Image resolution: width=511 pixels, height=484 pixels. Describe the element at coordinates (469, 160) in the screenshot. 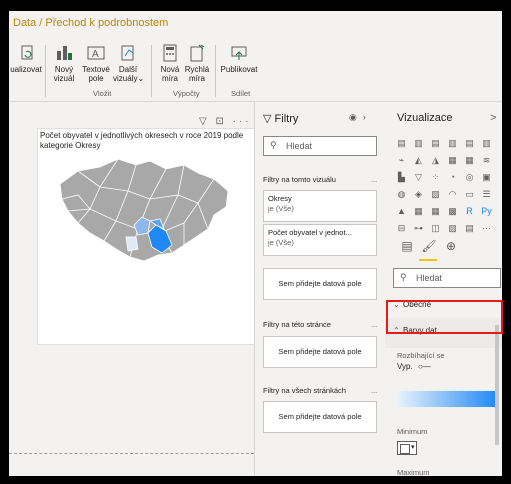

I see `line-clustered-icon: ▦` at that location.